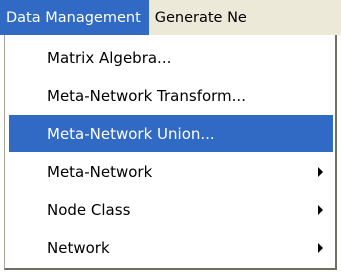  I want to click on menu-item-meta-network: Meta-Network, so click(171, 171).